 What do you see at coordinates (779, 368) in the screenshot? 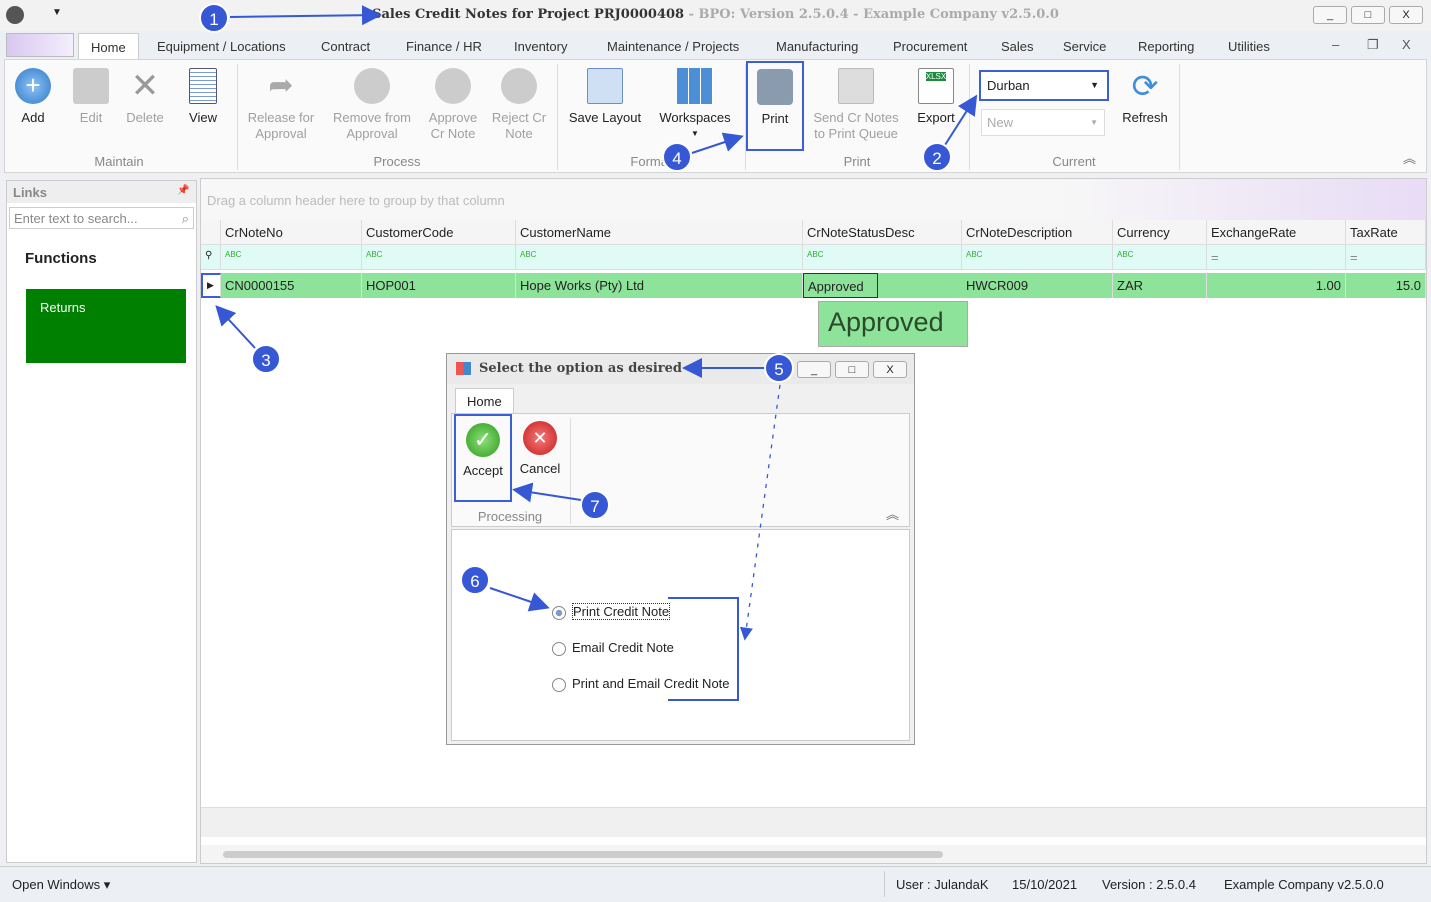
I see `annotation-badge-5: 5` at bounding box center [779, 368].